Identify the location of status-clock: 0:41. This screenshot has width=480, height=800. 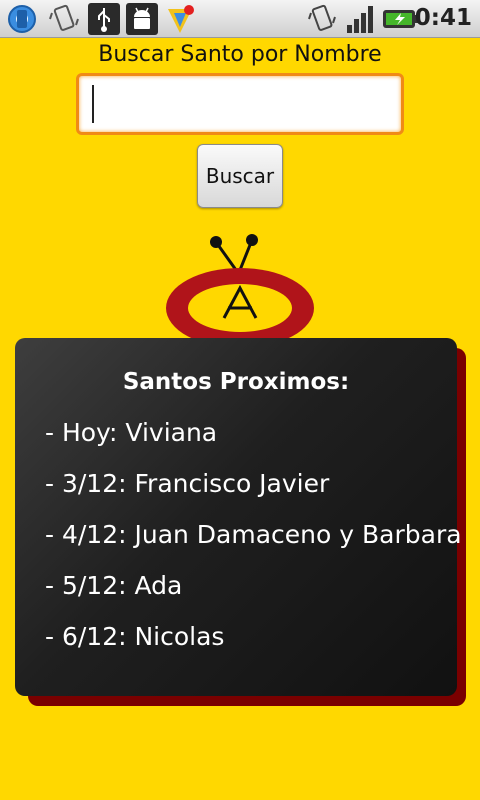
(443, 18).